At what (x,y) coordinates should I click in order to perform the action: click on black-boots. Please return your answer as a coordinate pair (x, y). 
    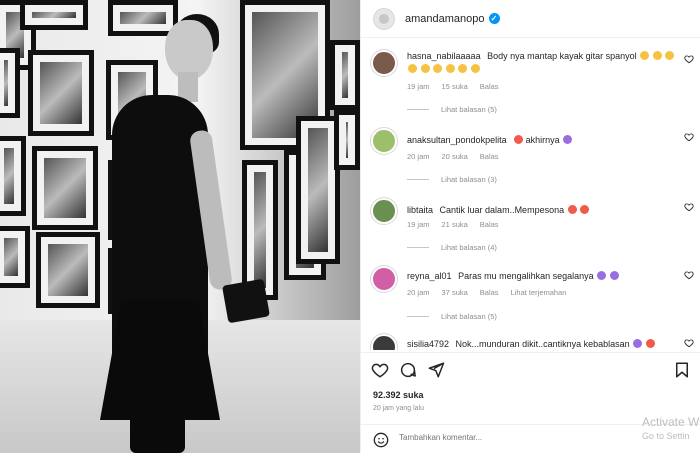
    Looking at the image, I should click on (157, 426).